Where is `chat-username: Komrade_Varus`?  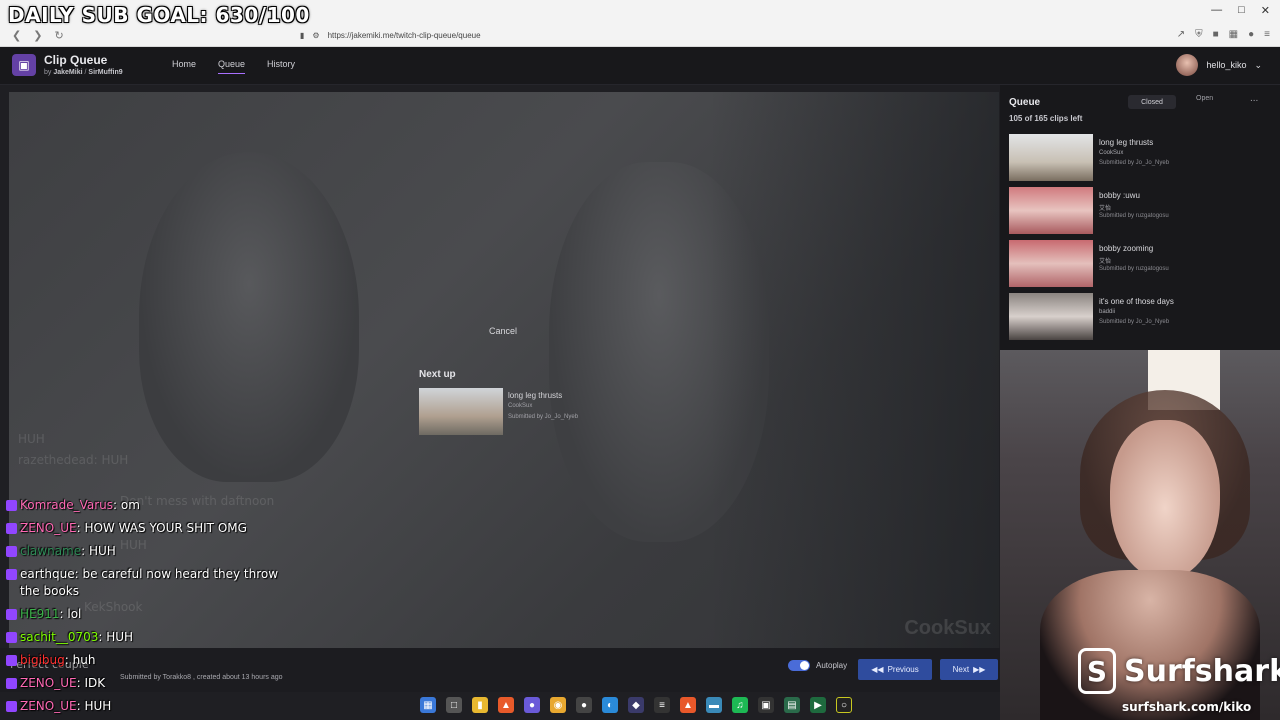 chat-username: Komrade_Varus is located at coordinates (66, 505).